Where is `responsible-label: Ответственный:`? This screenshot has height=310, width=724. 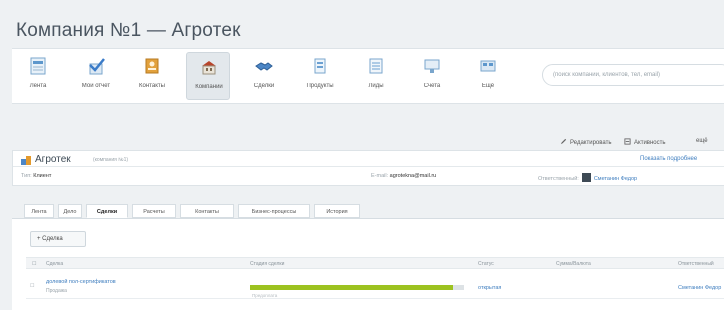
responsible-label: Ответственный: is located at coordinates (558, 179).